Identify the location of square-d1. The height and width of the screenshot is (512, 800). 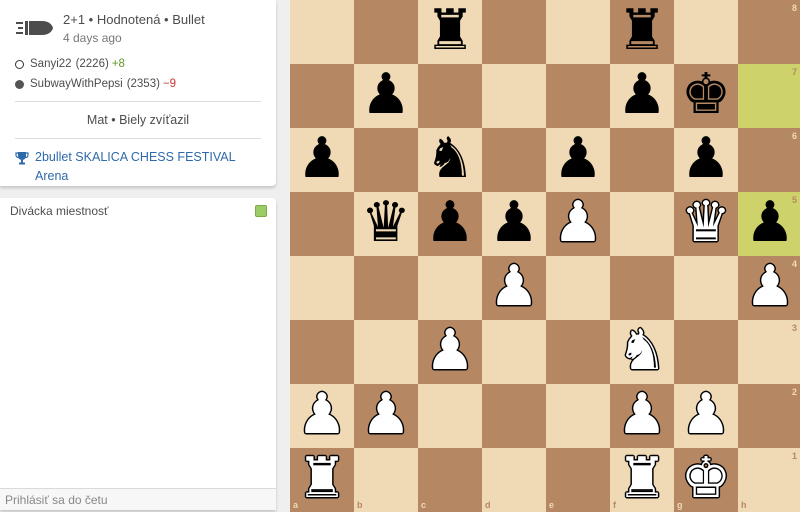
(514, 480).